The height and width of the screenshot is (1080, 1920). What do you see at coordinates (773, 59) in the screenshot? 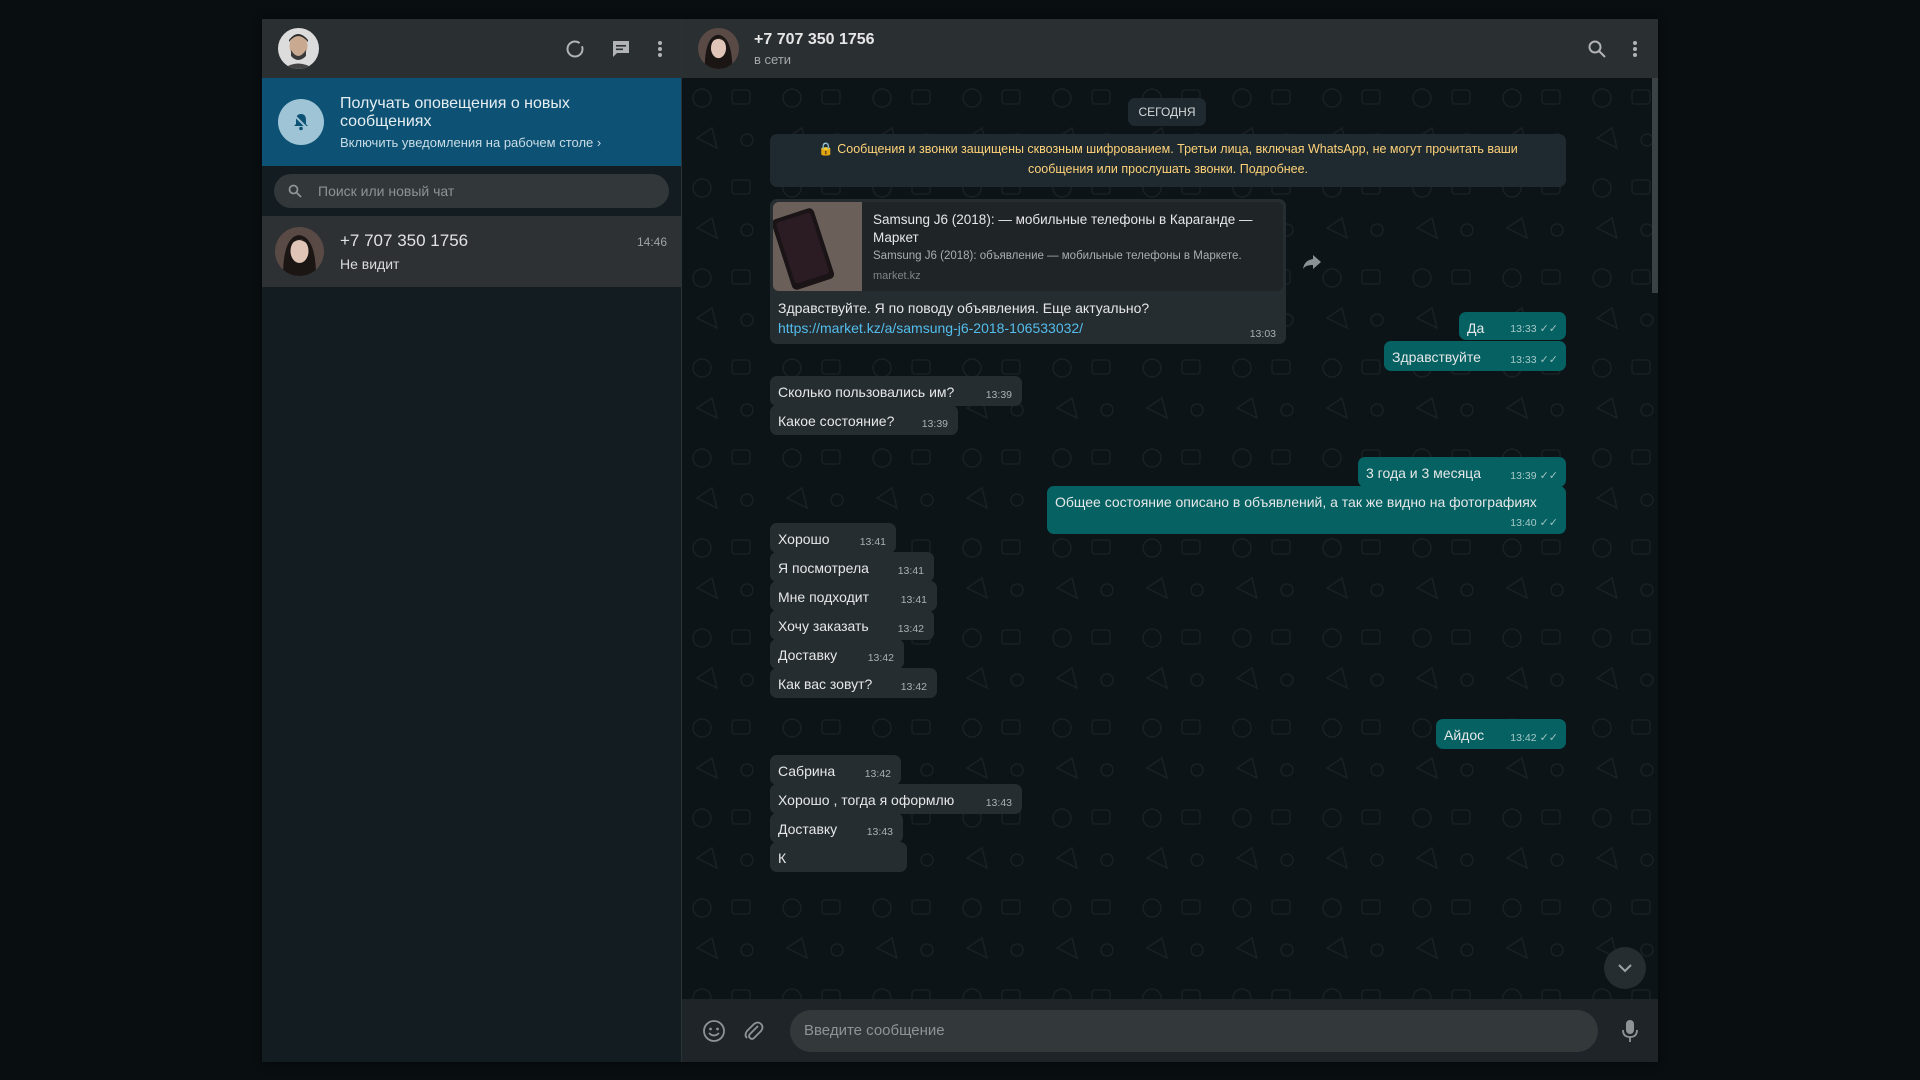
I see `contact-status: в сети` at bounding box center [773, 59].